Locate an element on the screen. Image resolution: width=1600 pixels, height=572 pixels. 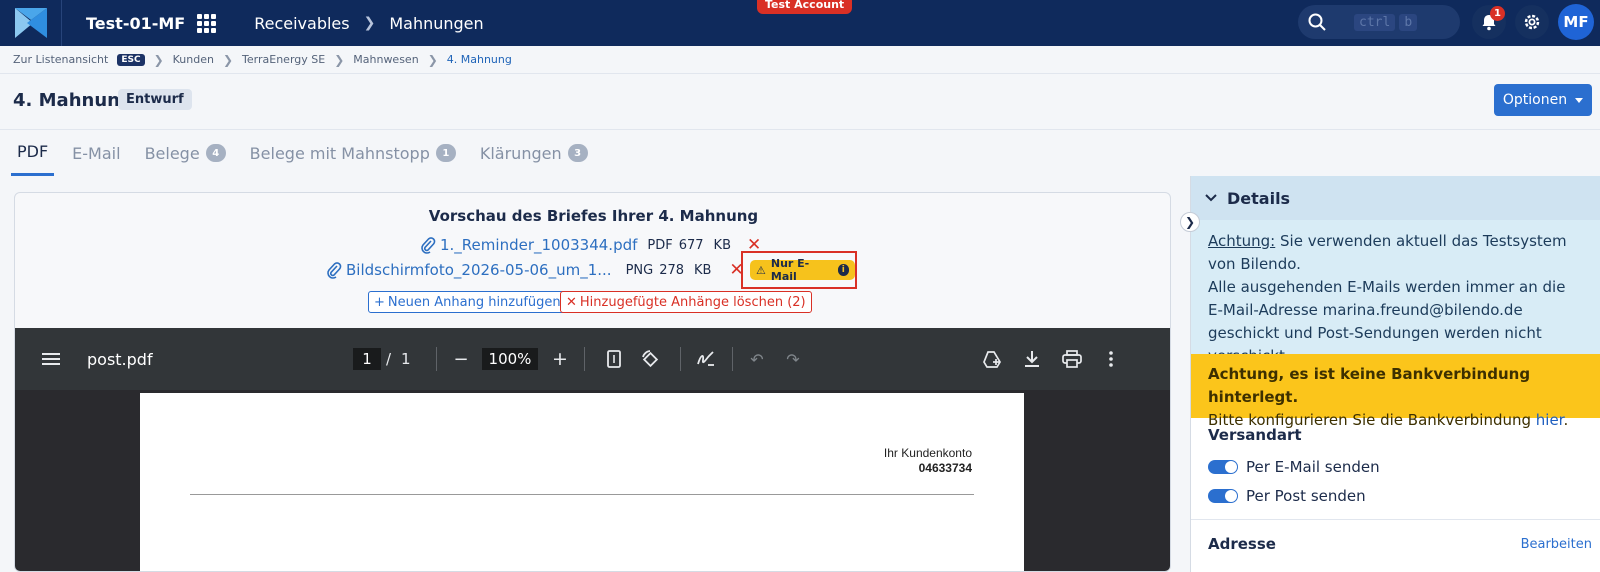
add-attachment-button: + Neuen Anhang hinzufügen is located at coordinates (467, 302).